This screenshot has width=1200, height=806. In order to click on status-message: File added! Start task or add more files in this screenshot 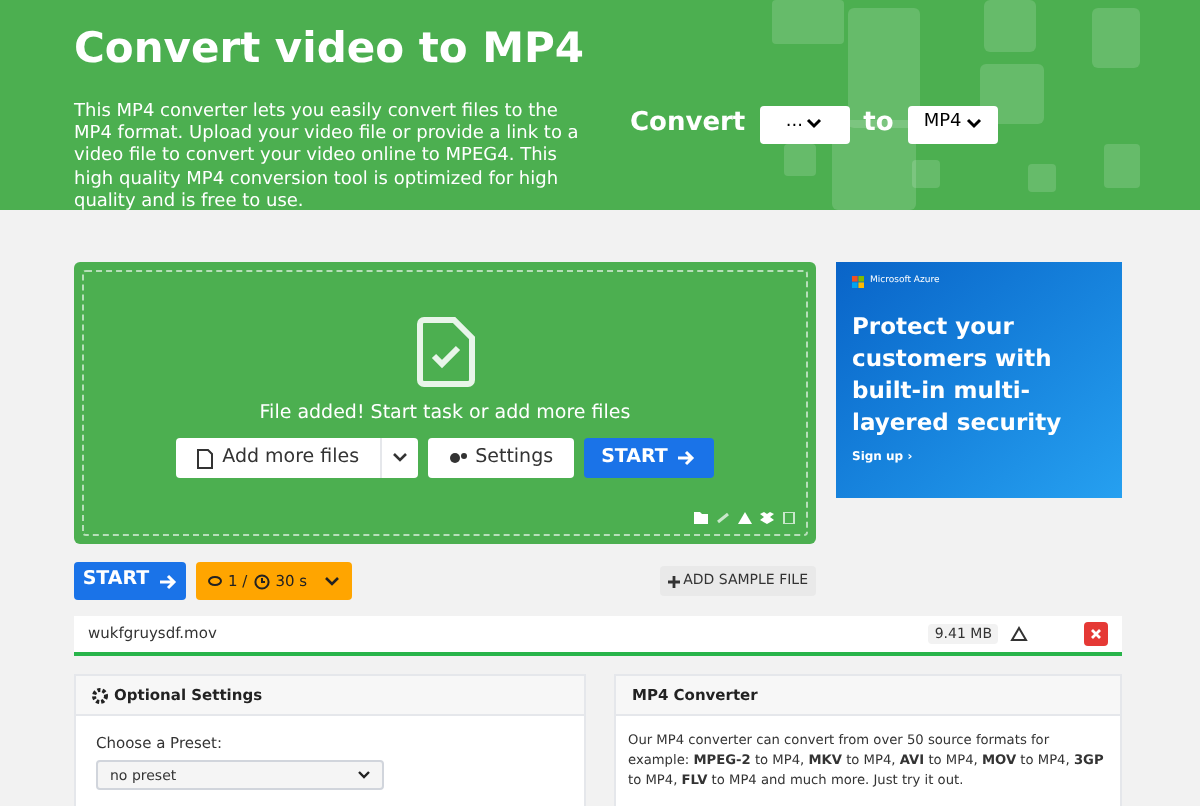, I will do `click(445, 414)`.